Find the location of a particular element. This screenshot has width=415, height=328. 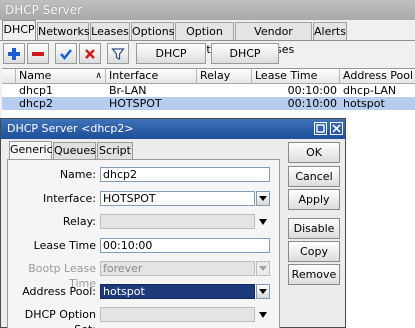

sort-arrow-icon: ∧ is located at coordinates (98, 76).